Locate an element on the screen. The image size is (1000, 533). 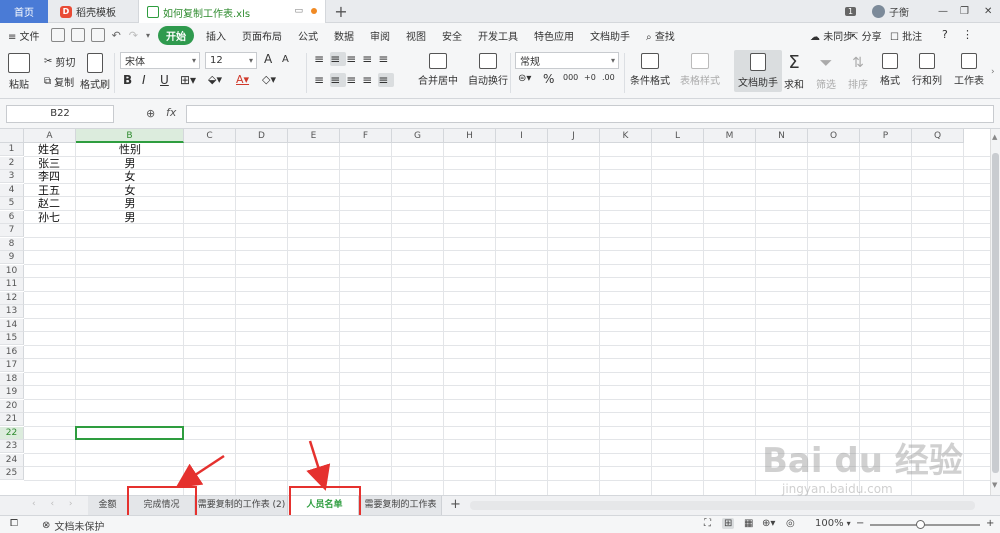
underline-button: U is located at coordinates (164, 80).